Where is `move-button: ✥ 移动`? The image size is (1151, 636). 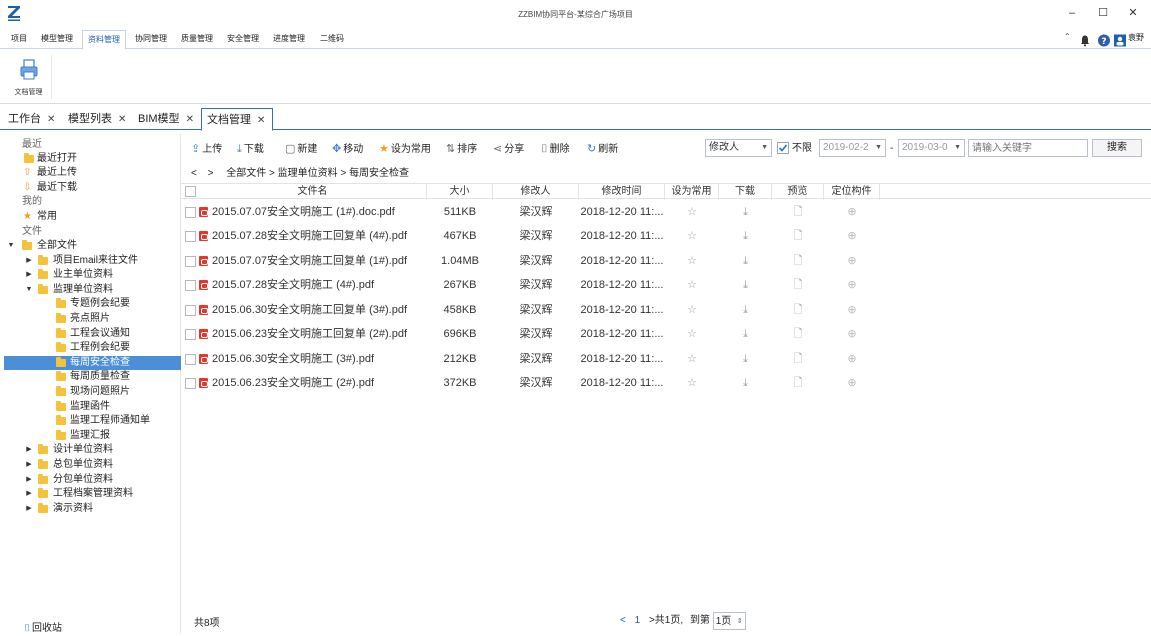
move-button: ✥ 移动 is located at coordinates (347, 149).